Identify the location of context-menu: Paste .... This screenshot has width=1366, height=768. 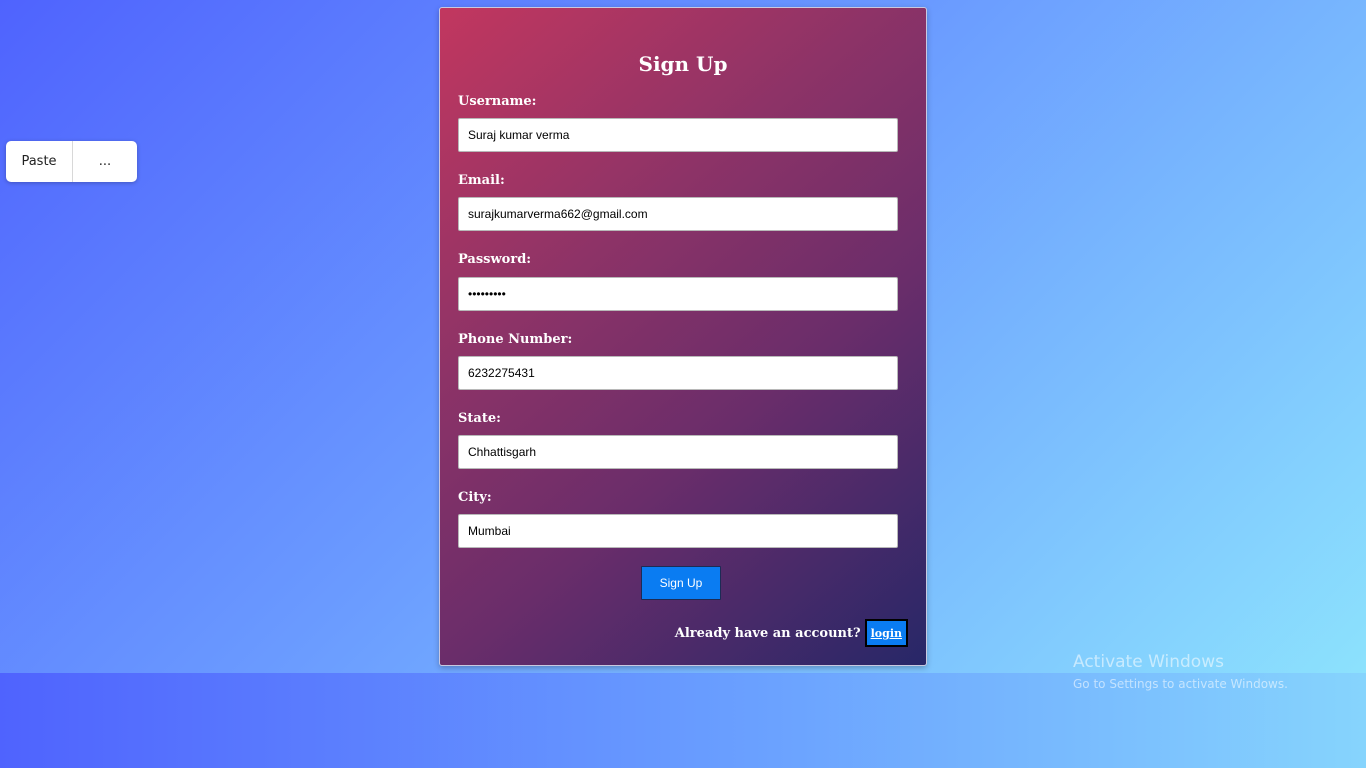
(71, 161).